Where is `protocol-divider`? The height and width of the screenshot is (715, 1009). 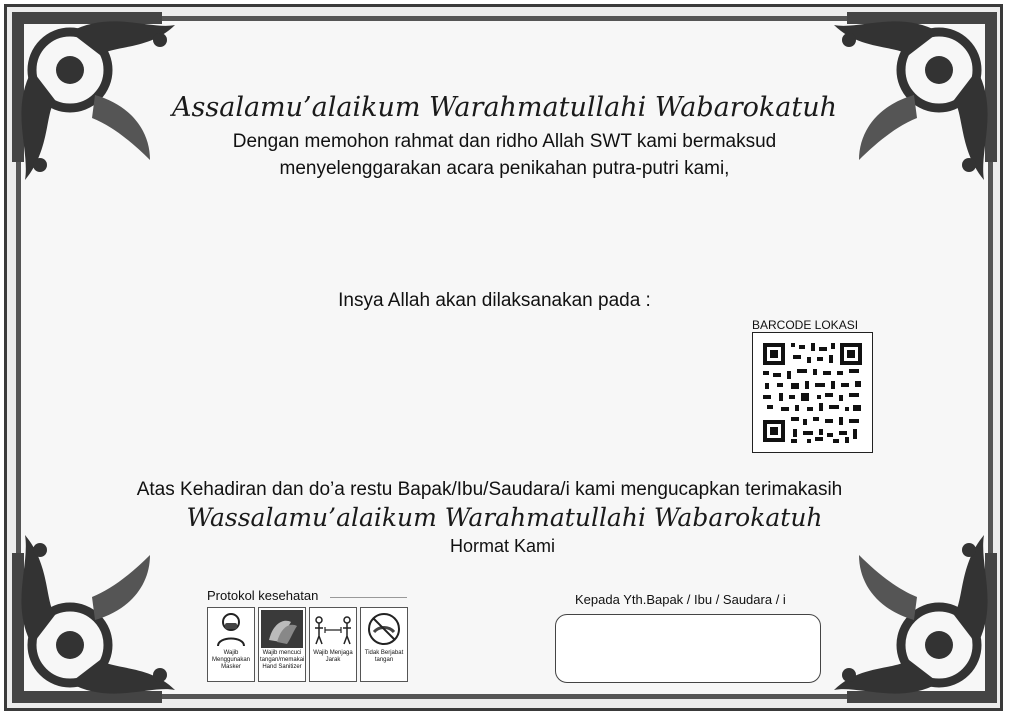 protocol-divider is located at coordinates (368, 597).